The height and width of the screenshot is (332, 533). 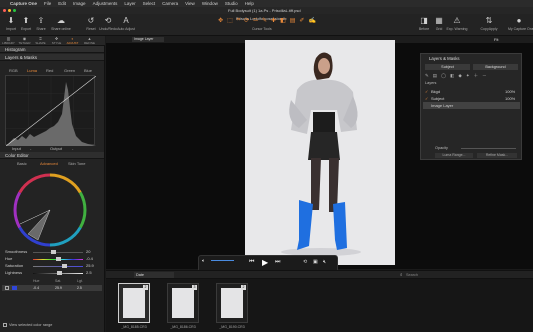 I want to click on copy-apply-button: ⇅ CopyApply, so click(x=489, y=23).